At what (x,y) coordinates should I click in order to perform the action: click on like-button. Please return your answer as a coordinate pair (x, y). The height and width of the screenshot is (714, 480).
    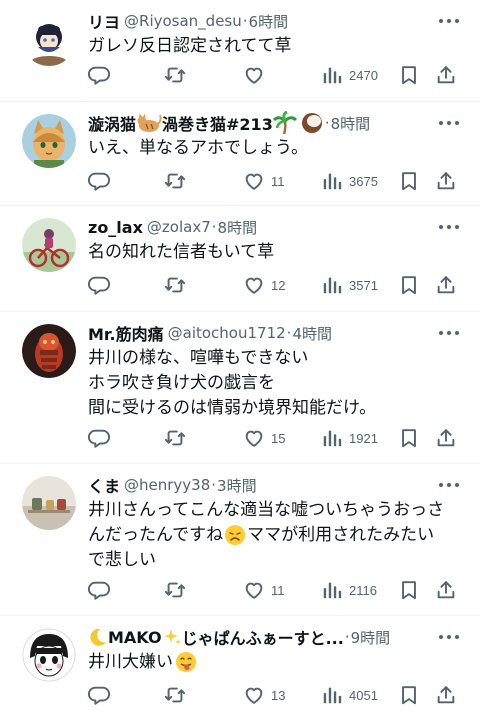
    Looking at the image, I should click on (257, 75).